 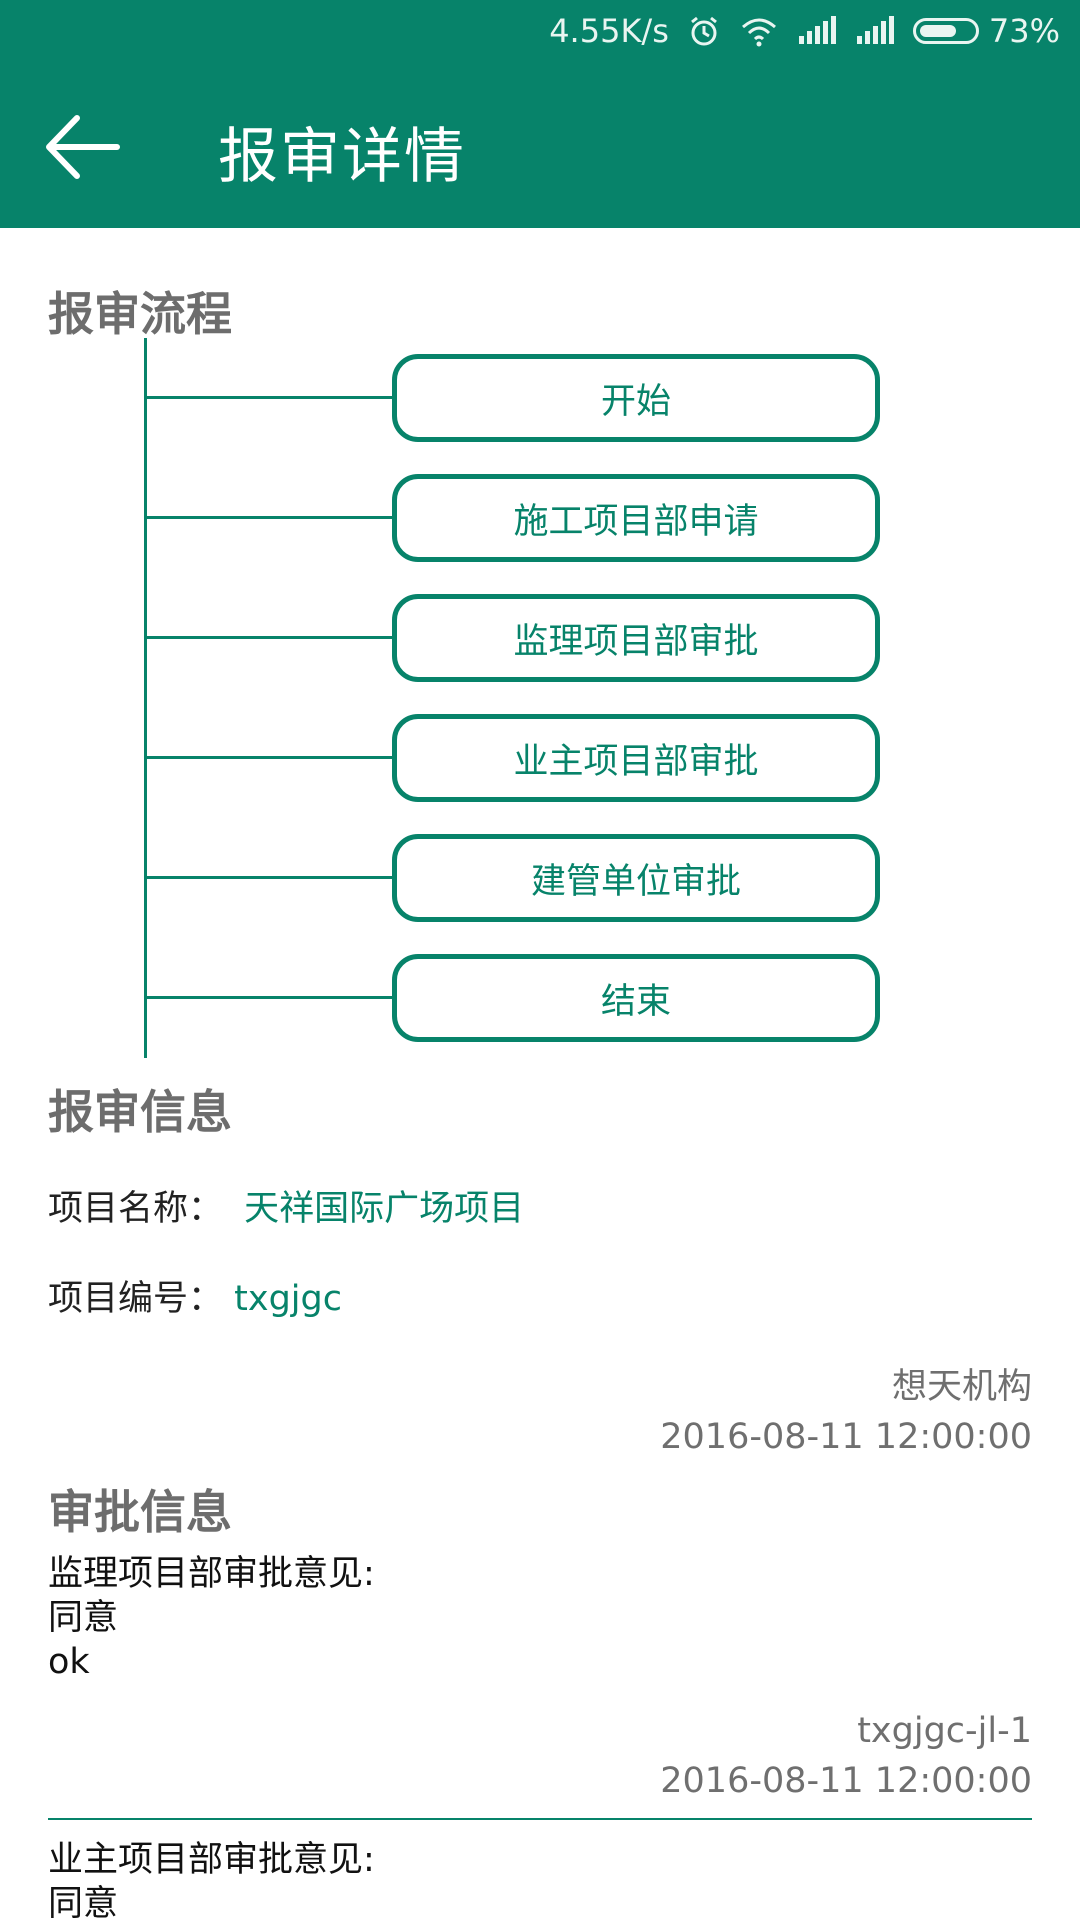 What do you see at coordinates (145, 698) in the screenshot?
I see `flow-trunk-line` at bounding box center [145, 698].